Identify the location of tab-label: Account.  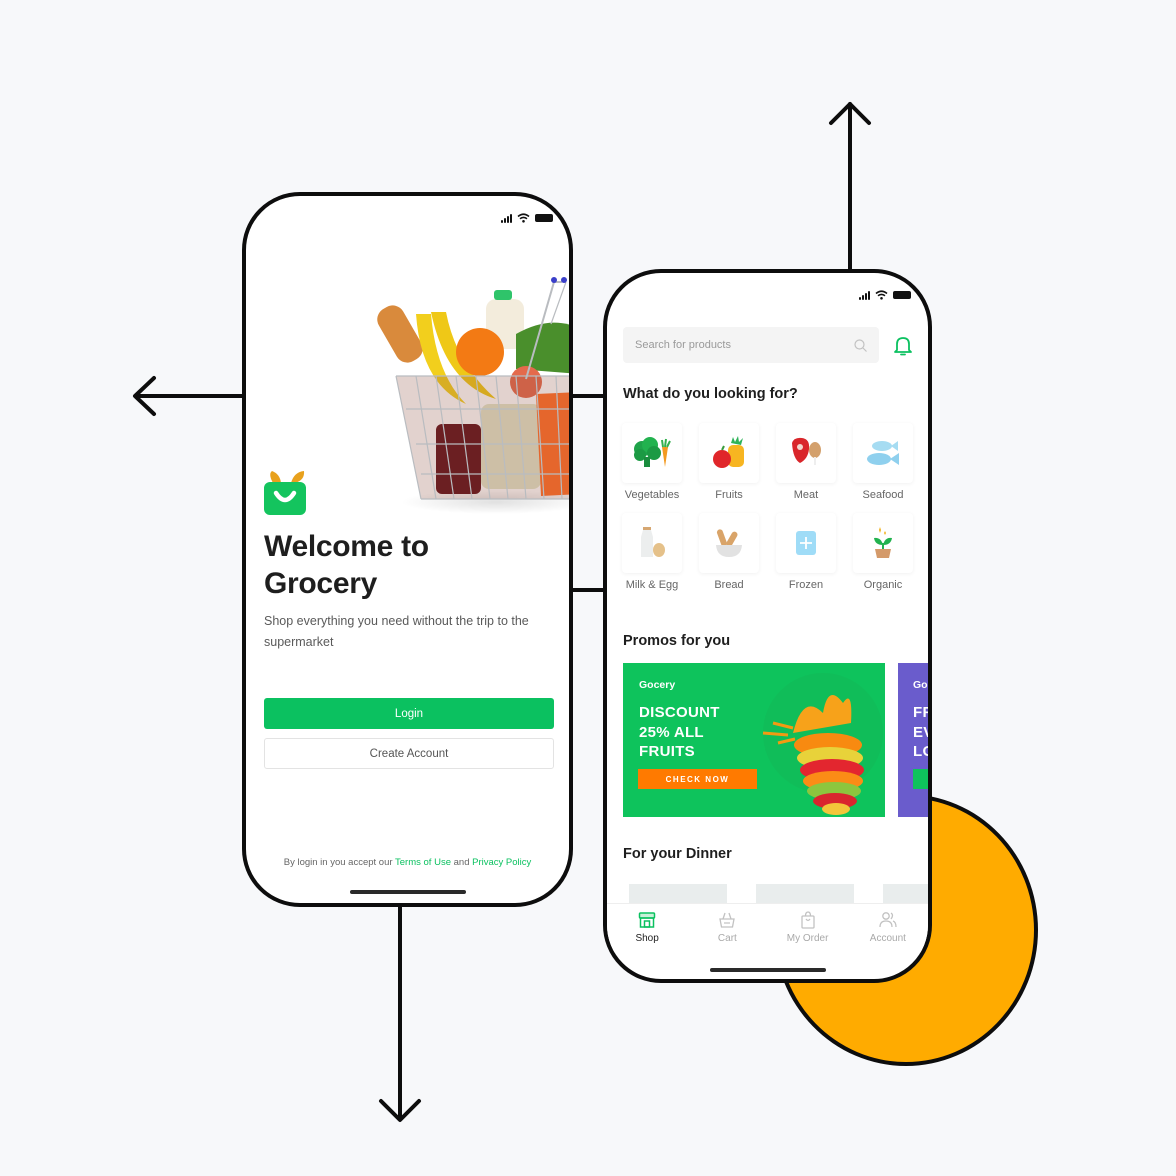
(887, 938).